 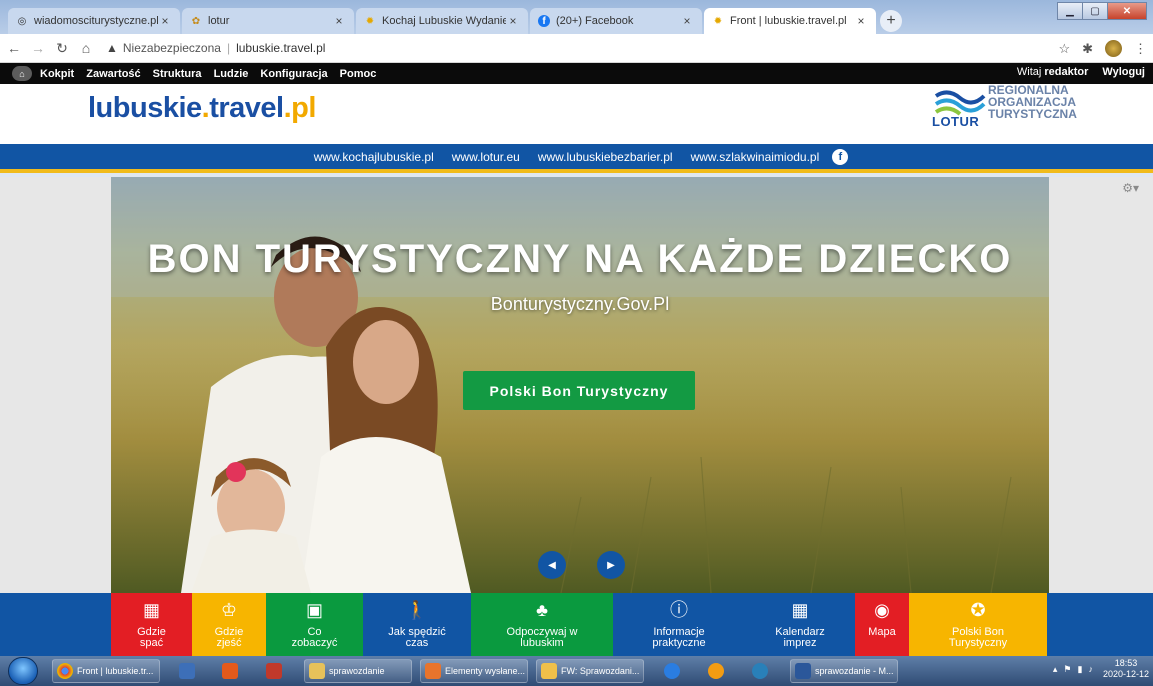 I want to click on slider-prev-button: ◀, so click(x=552, y=565).